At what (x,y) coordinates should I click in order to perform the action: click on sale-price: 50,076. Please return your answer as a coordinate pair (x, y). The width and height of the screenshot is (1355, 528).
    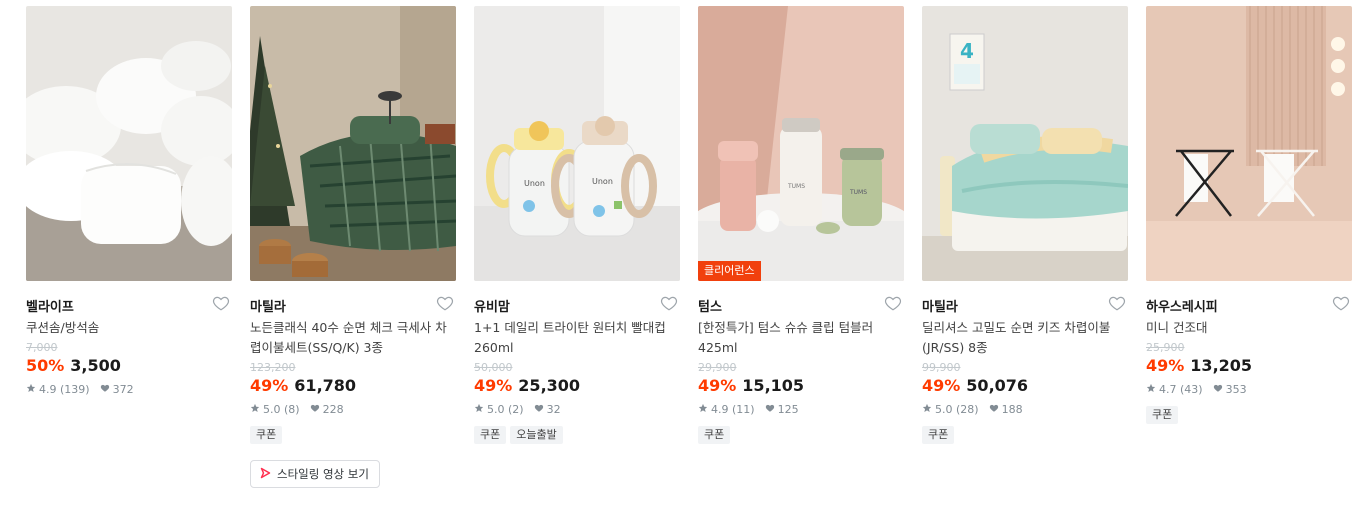
    Looking at the image, I should click on (997, 385).